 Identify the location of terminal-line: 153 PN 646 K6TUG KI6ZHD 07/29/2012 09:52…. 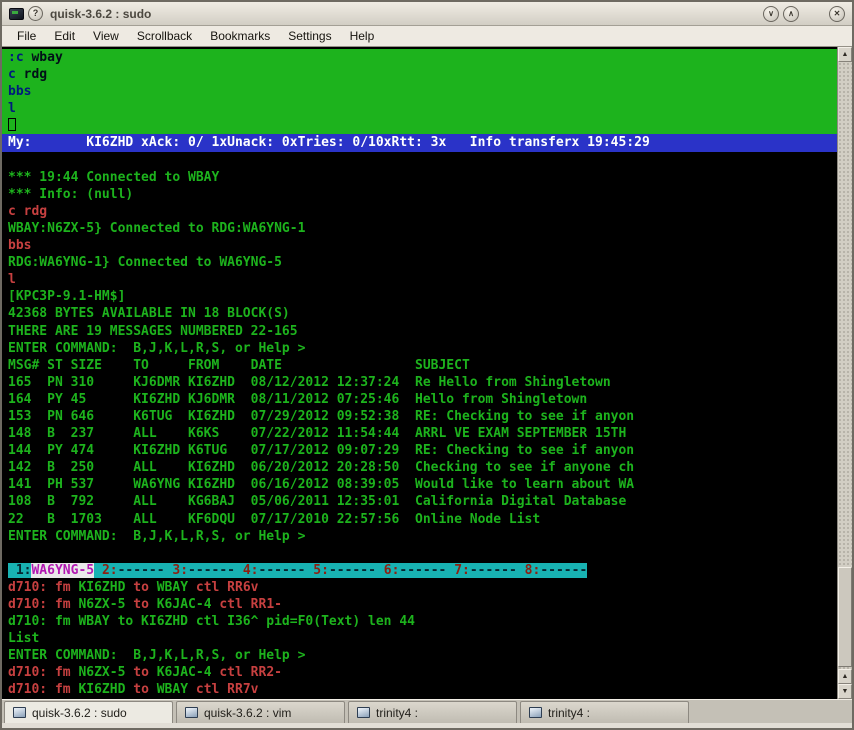
(321, 416).